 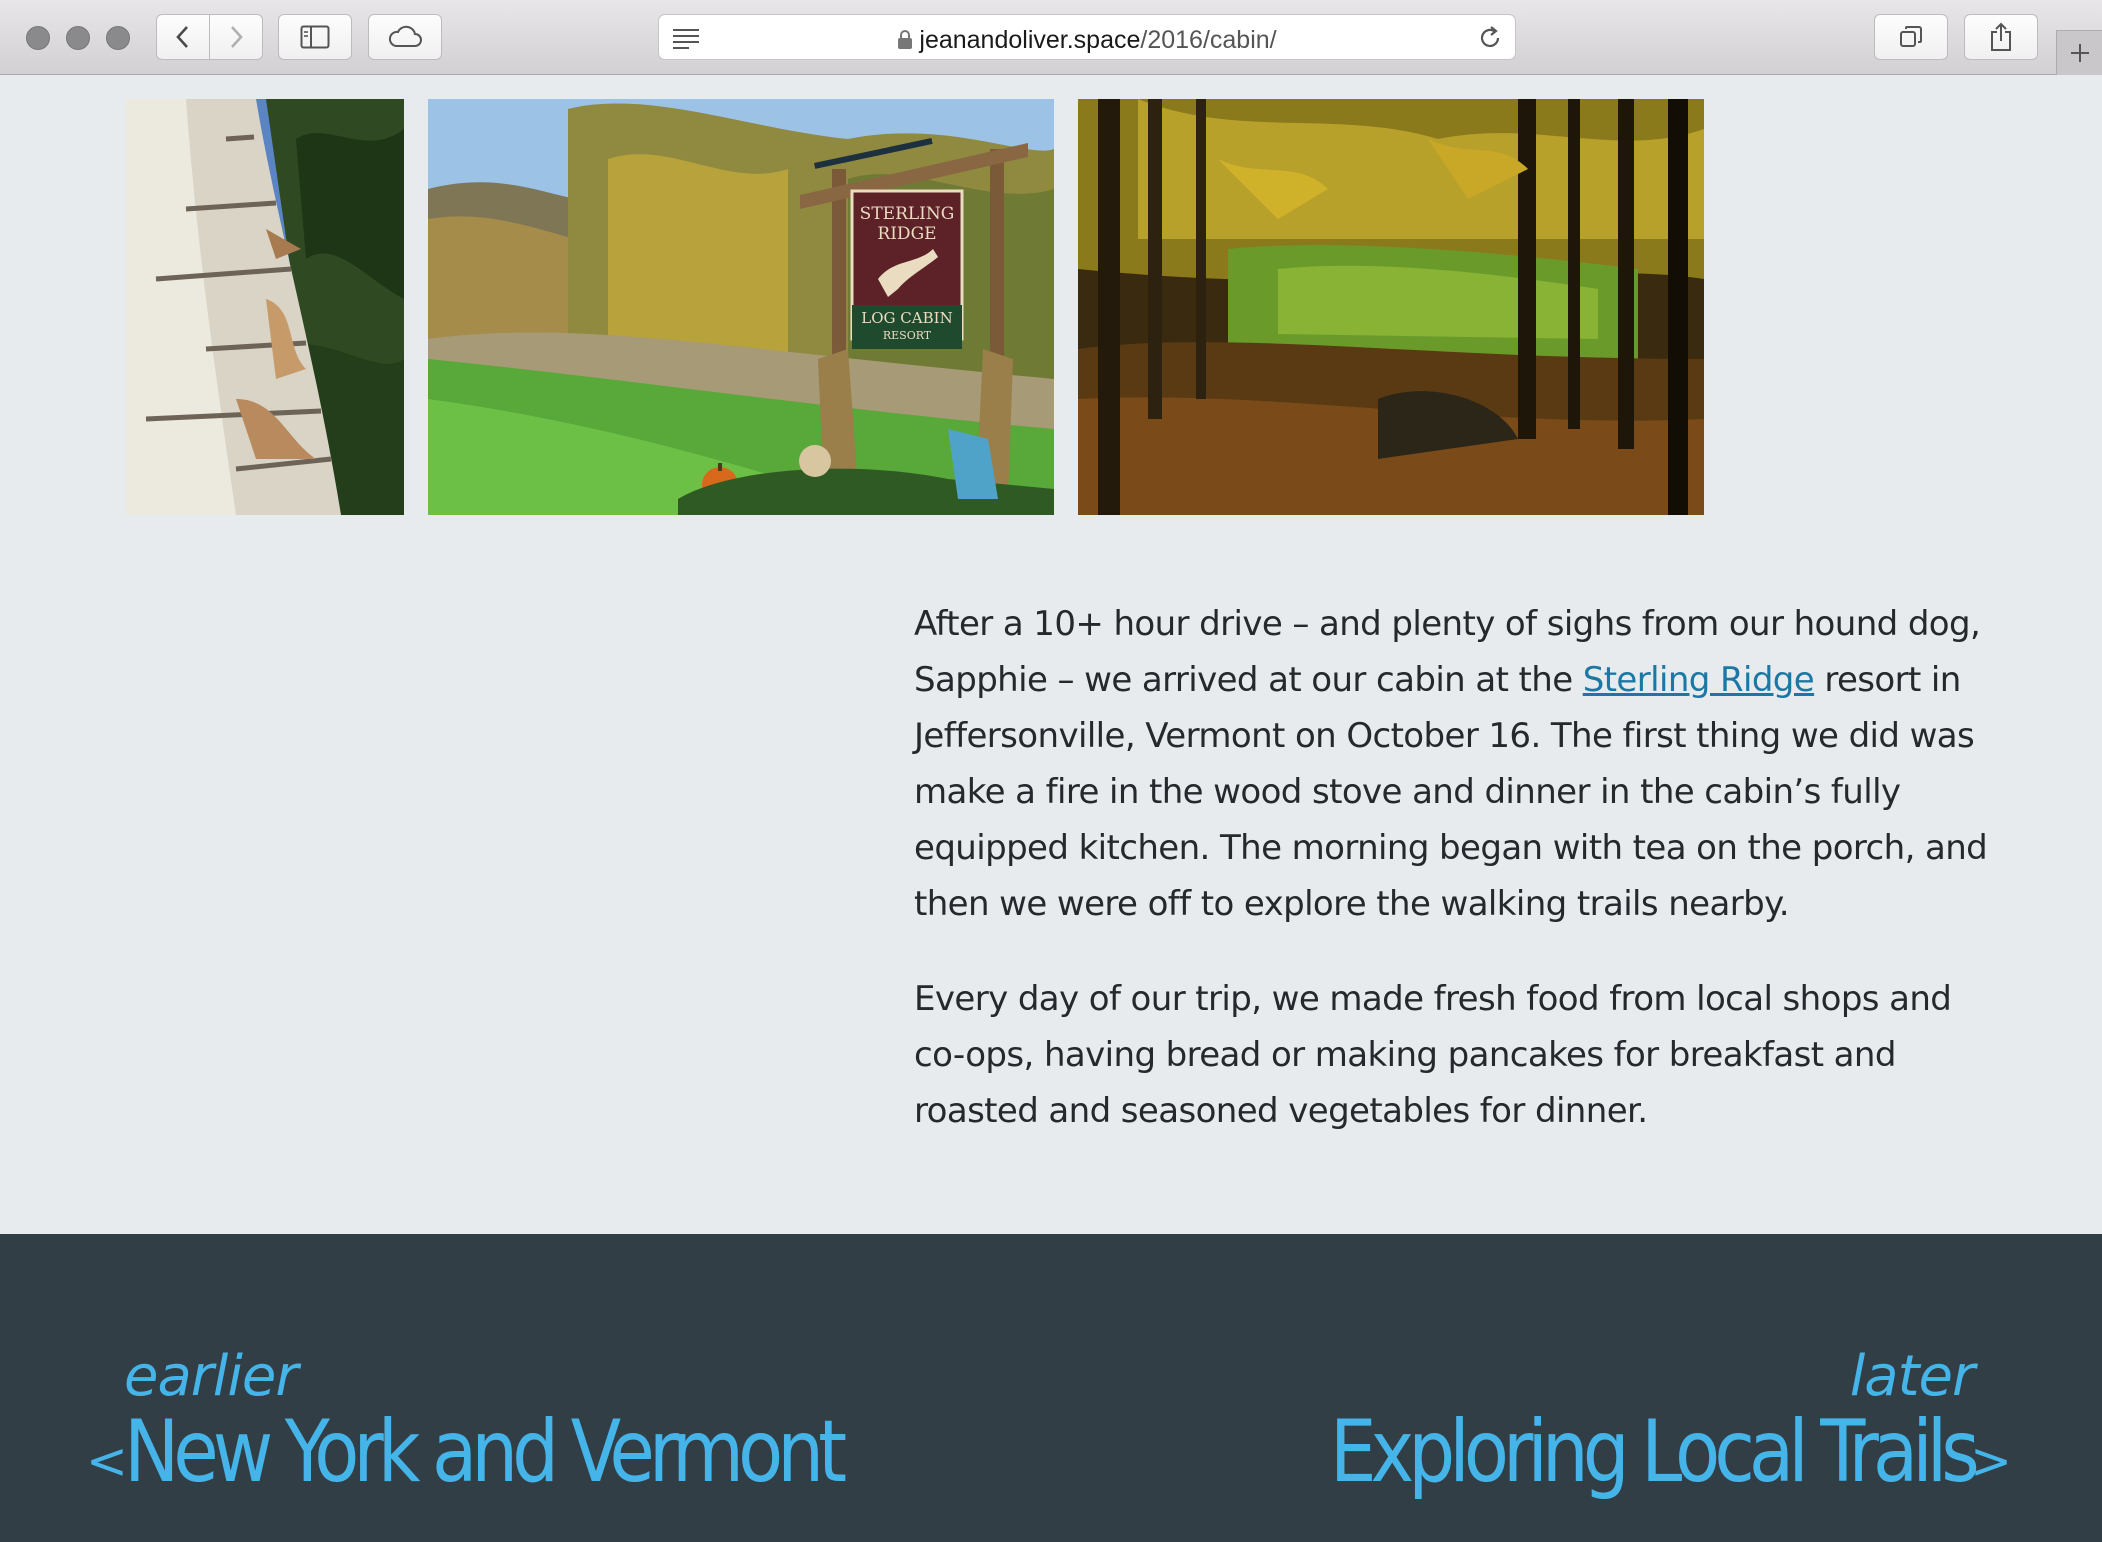 What do you see at coordinates (485, 1452) in the screenshot?
I see `earlier-post-title: New York and Vermont` at bounding box center [485, 1452].